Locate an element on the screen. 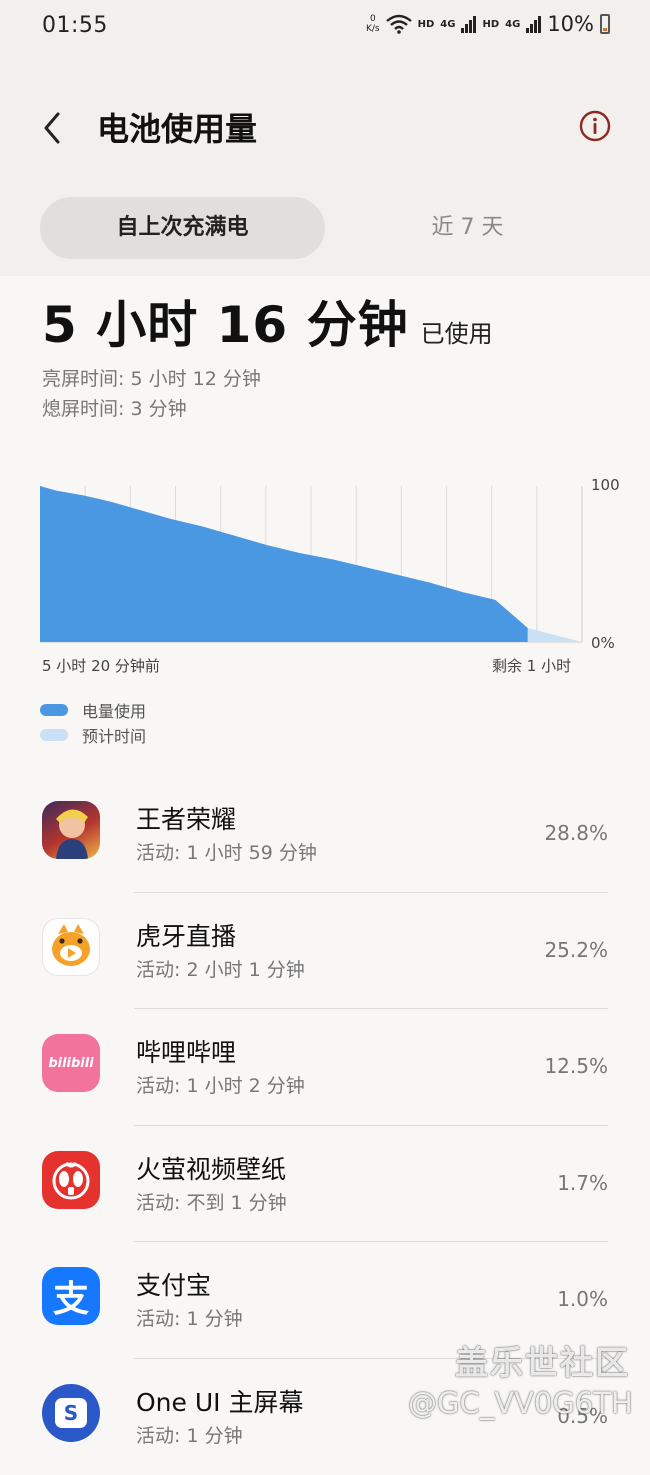  house-shape: S is located at coordinates (71, 1413).